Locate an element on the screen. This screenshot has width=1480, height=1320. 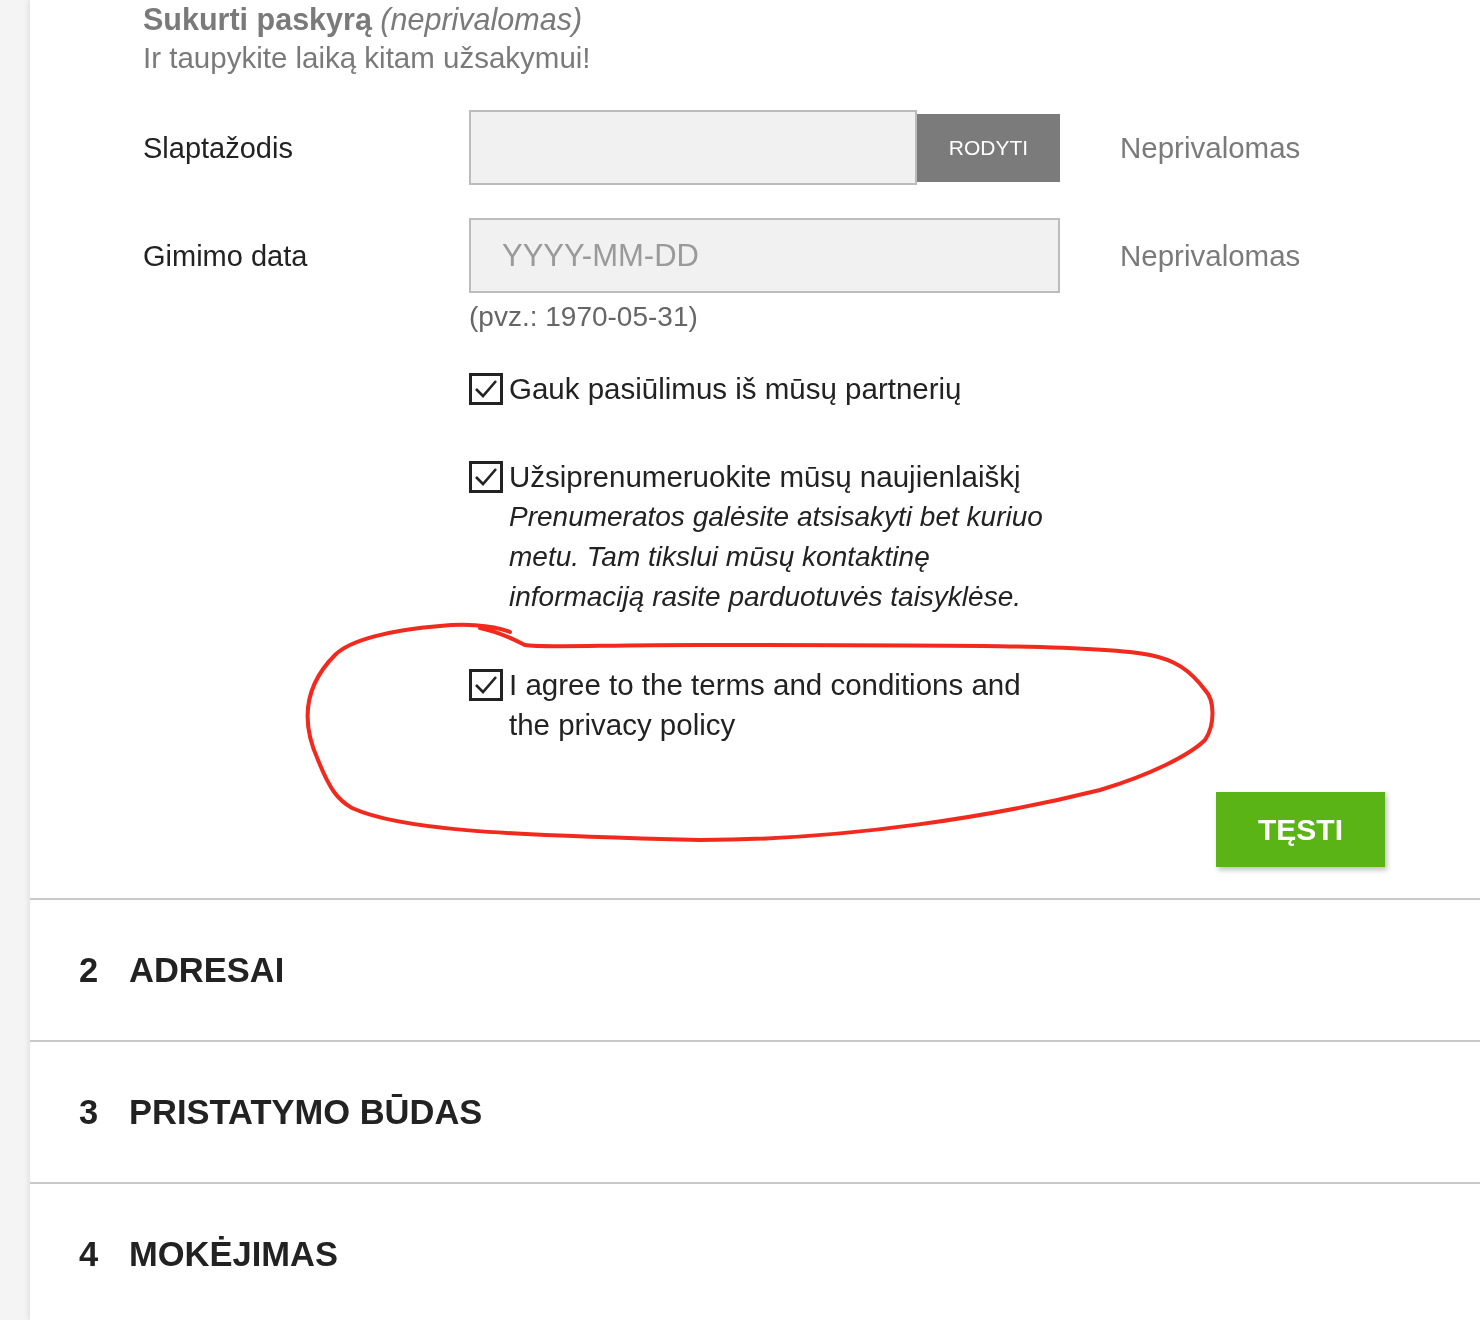
newsletter-note: Prenumeratos galėsite atsisakyti bet kuriuo metu. Tam tikslui mūsų kontaktinę informaciją rasite parduotuvės taisyklėse. is located at coordinates (776, 557).